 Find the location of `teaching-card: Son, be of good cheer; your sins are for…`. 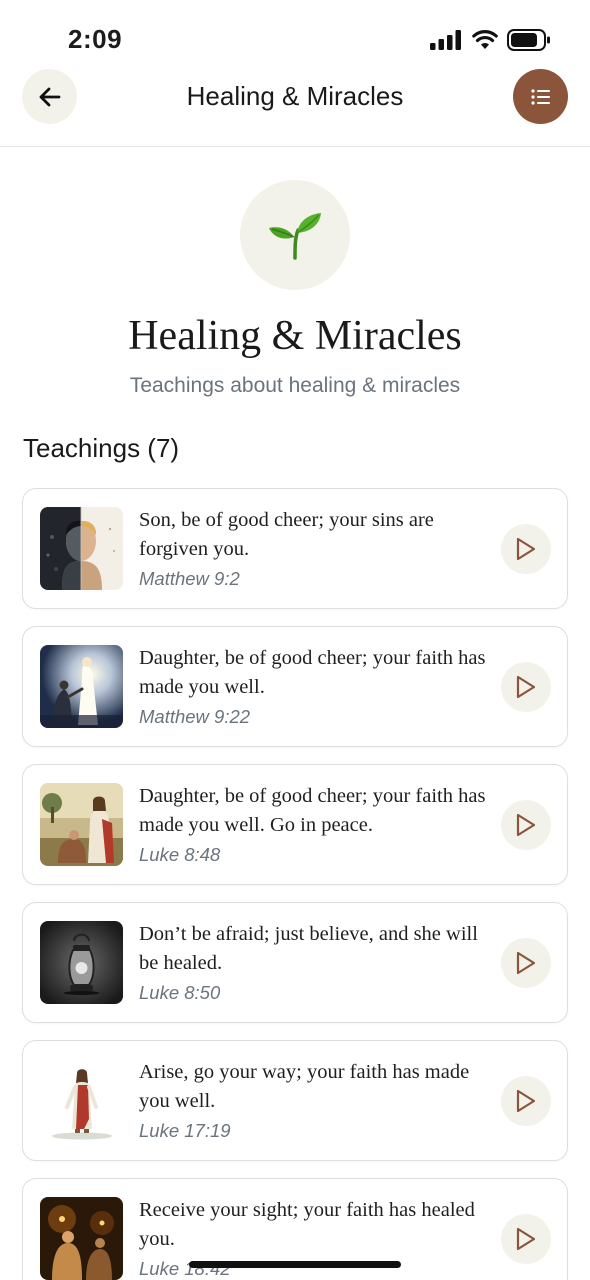

teaching-card: Son, be of good cheer; your sins are for… is located at coordinates (295, 548).